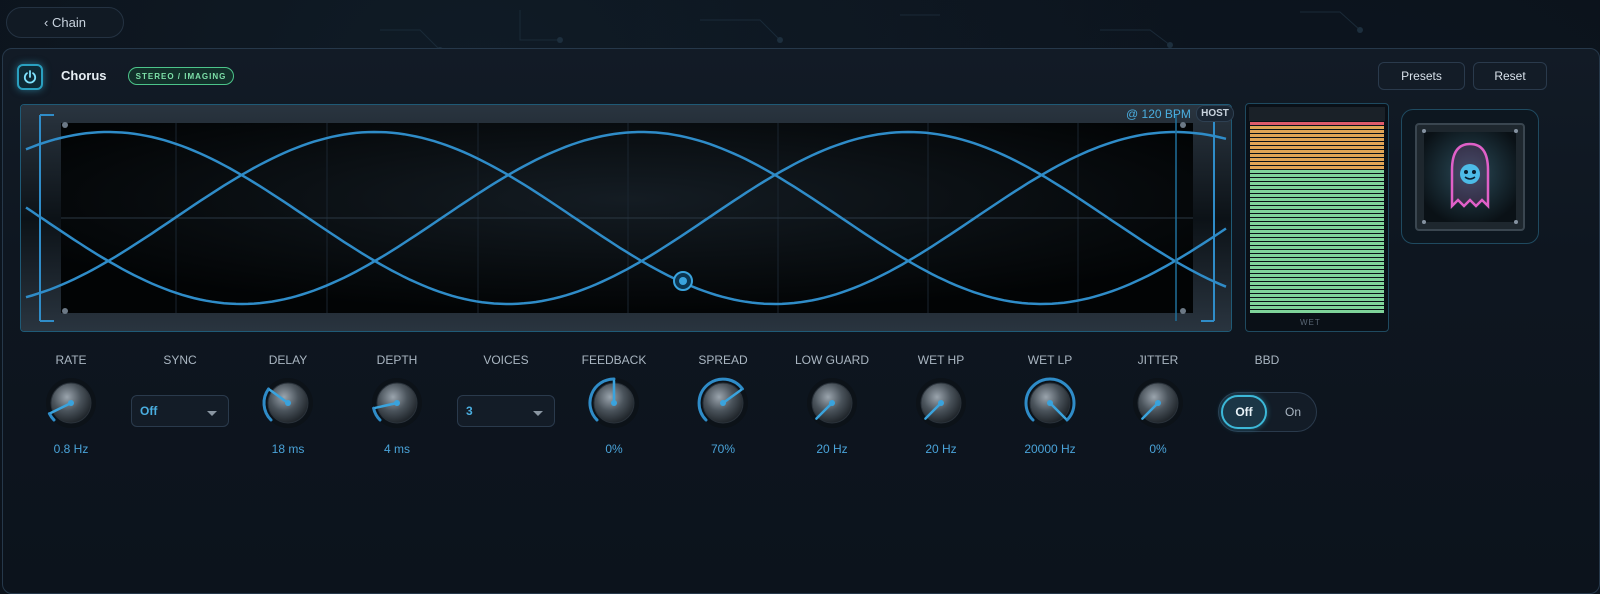 This screenshot has height=594, width=1600. What do you see at coordinates (1267, 412) in the screenshot?
I see `bbd-toggle: Off On` at bounding box center [1267, 412].